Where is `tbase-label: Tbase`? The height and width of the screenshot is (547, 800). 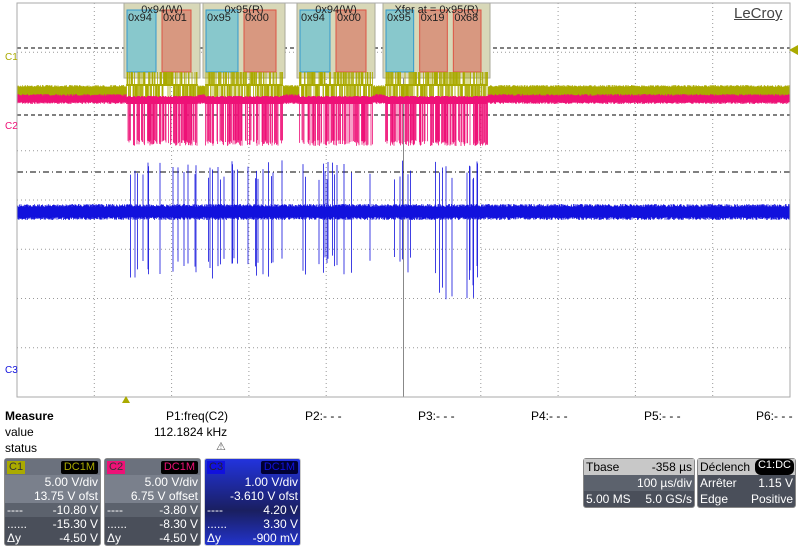
tbase-label: Tbase is located at coordinates (603, 467).